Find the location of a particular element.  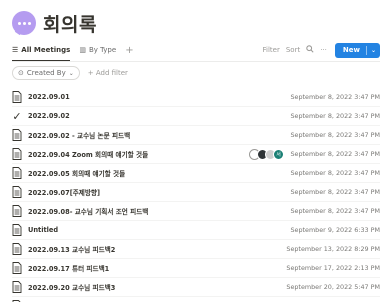

meeting-title: Untitled is located at coordinates (43, 230).